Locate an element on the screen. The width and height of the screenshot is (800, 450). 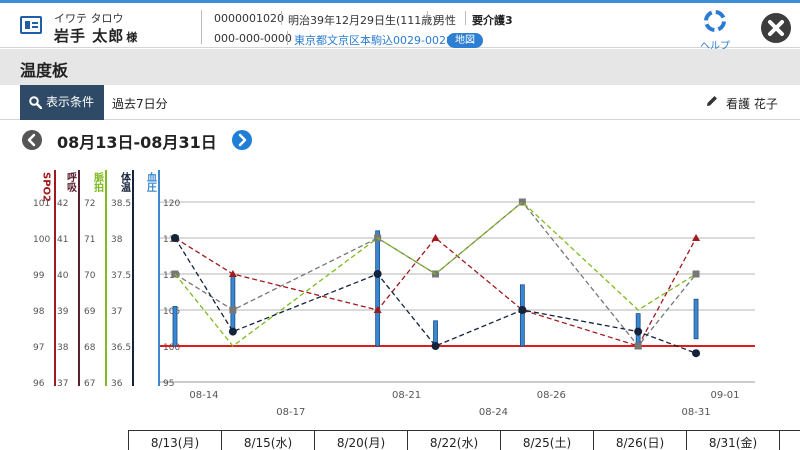
tick-label: 105 is located at coordinates (171, 312).